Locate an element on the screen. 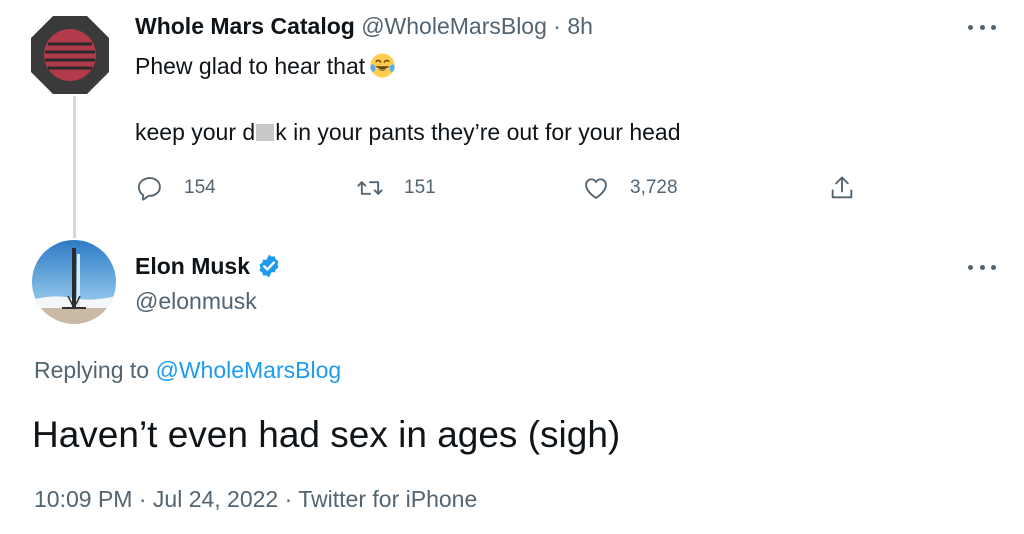 This screenshot has width=1024, height=534. parent-tweet-text-line1: Phew glad to hear that is located at coordinates (265, 66).